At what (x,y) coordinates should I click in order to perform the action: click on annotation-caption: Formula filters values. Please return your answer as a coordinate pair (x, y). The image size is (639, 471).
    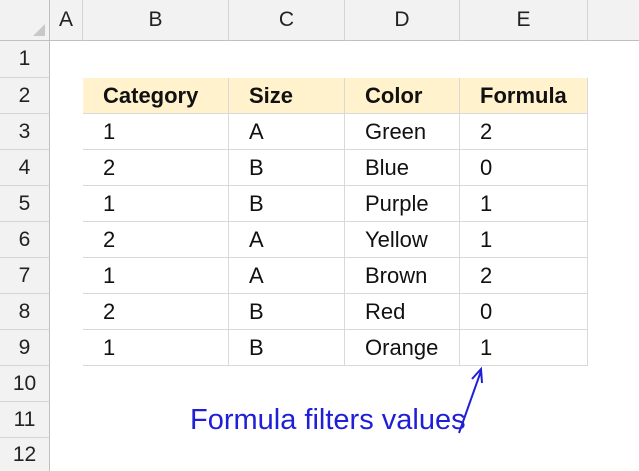
    Looking at the image, I should click on (328, 420).